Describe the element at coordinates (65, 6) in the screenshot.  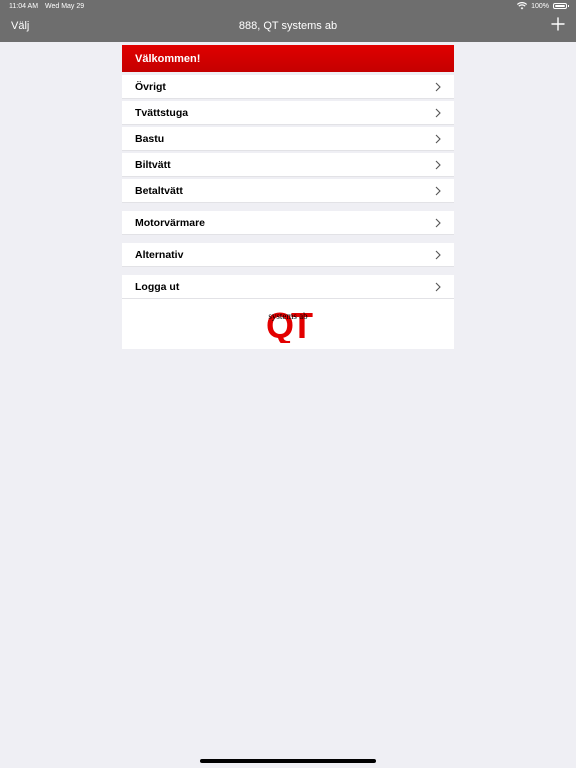
I see `status-date: Wed May 29` at that location.